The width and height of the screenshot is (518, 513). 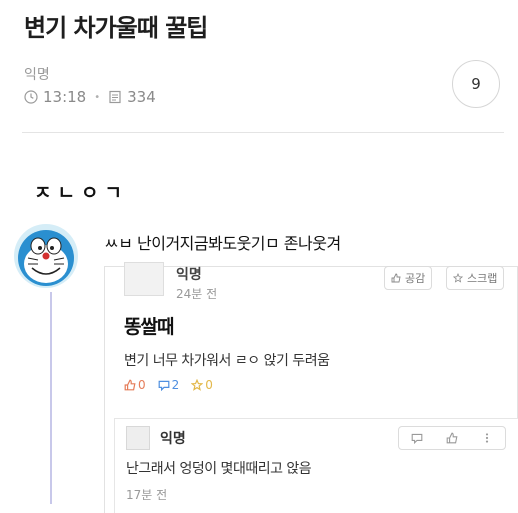 What do you see at coordinates (476, 84) in the screenshot?
I see `comment-count-button: 9` at bounding box center [476, 84].